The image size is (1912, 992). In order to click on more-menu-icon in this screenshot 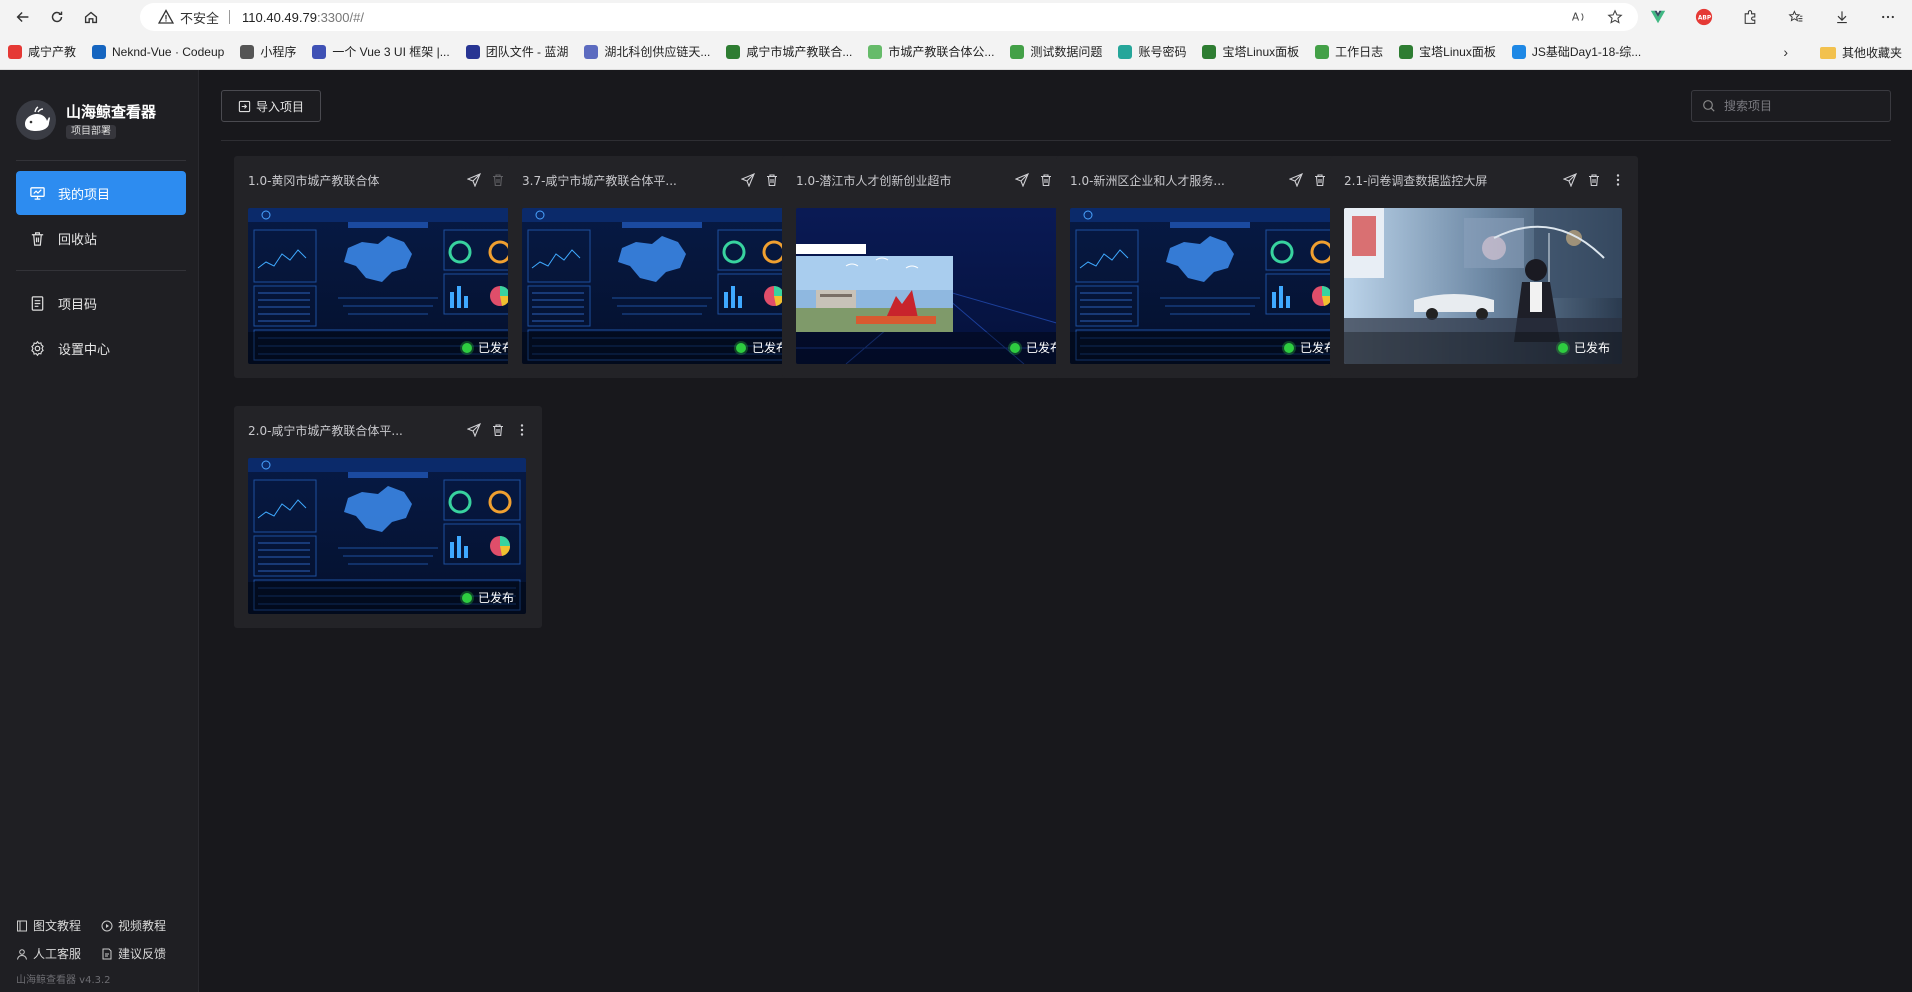, I will do `click(1888, 17)`.